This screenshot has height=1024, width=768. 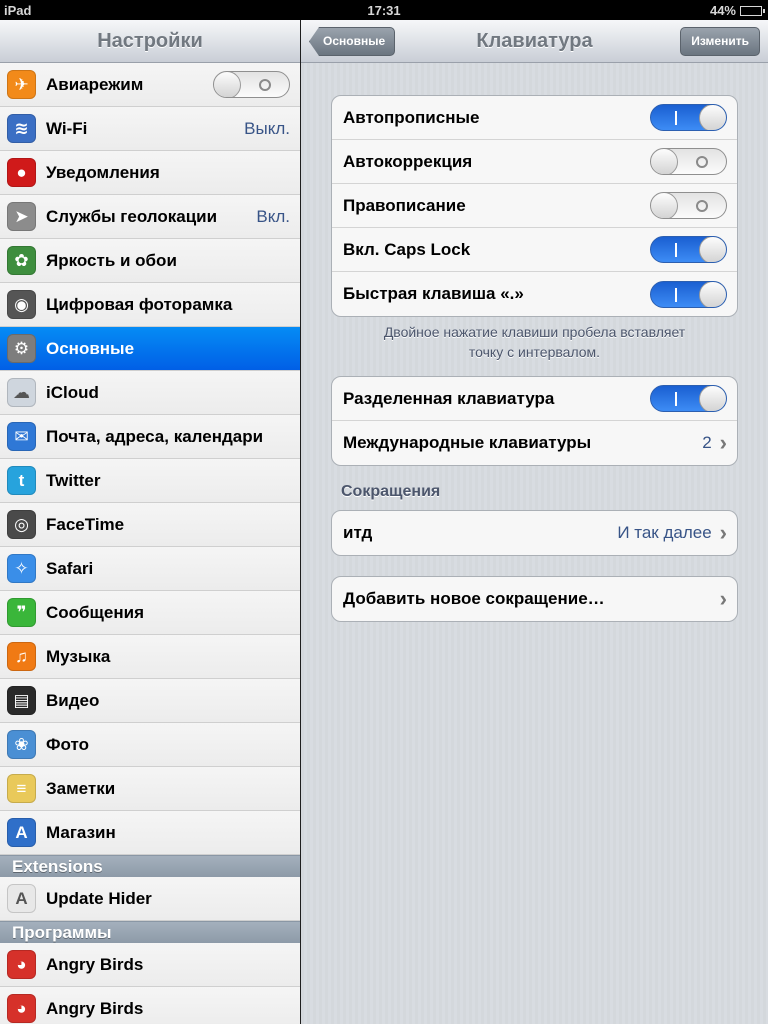 I want to click on sidebar-item-facetime: ◎ FaceTime, so click(x=150, y=525).